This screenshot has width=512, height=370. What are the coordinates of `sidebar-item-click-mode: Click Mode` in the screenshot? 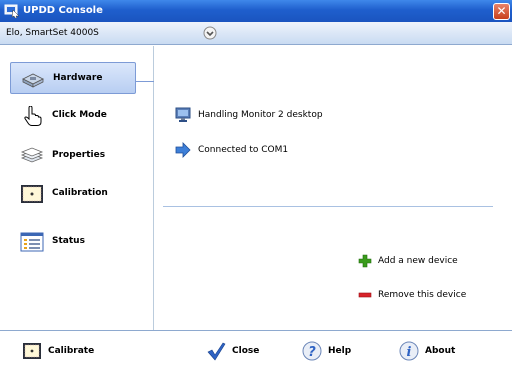 It's located at (73, 116).